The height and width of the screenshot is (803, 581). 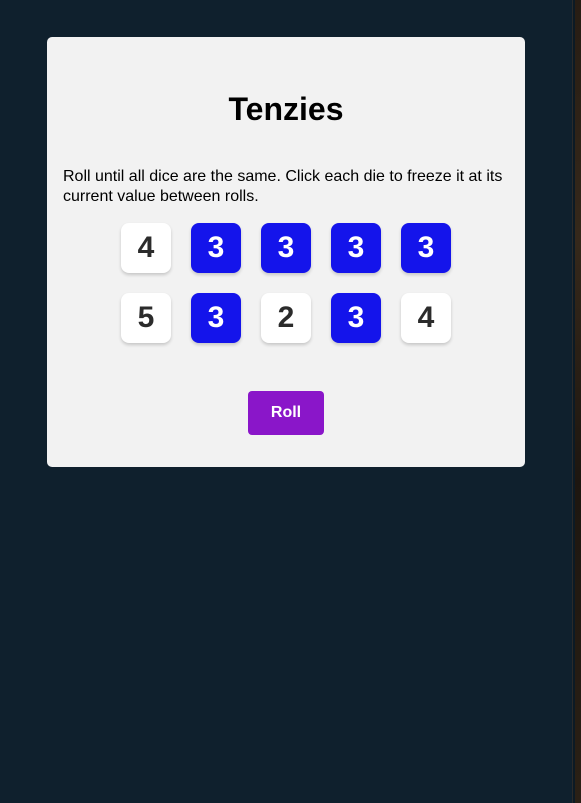 I want to click on window-edge, so click(x=576, y=401).